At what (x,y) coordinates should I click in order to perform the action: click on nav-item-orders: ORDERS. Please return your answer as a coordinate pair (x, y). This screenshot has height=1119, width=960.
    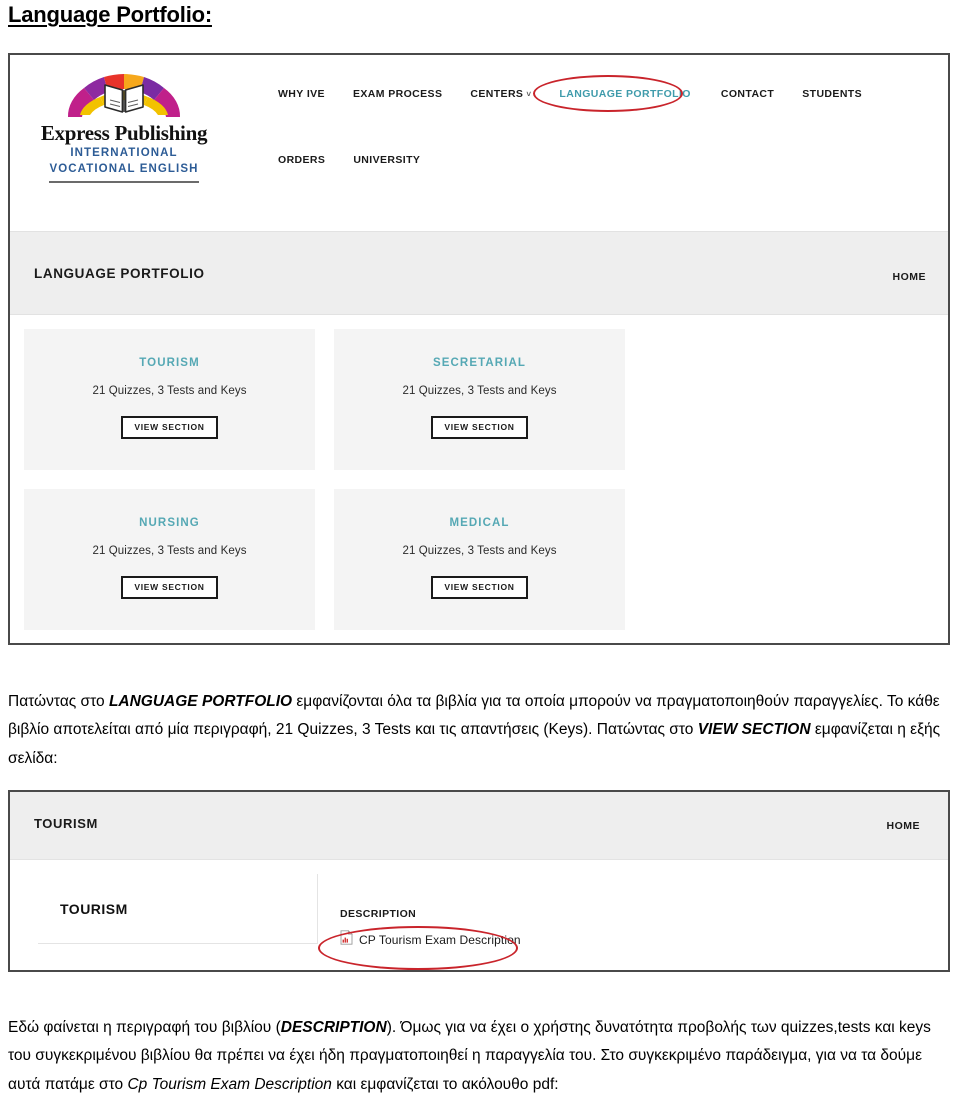
    Looking at the image, I should click on (301, 160).